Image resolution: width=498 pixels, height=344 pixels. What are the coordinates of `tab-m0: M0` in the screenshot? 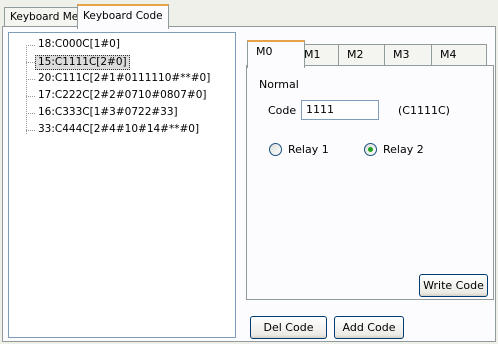 It's located at (276, 54).